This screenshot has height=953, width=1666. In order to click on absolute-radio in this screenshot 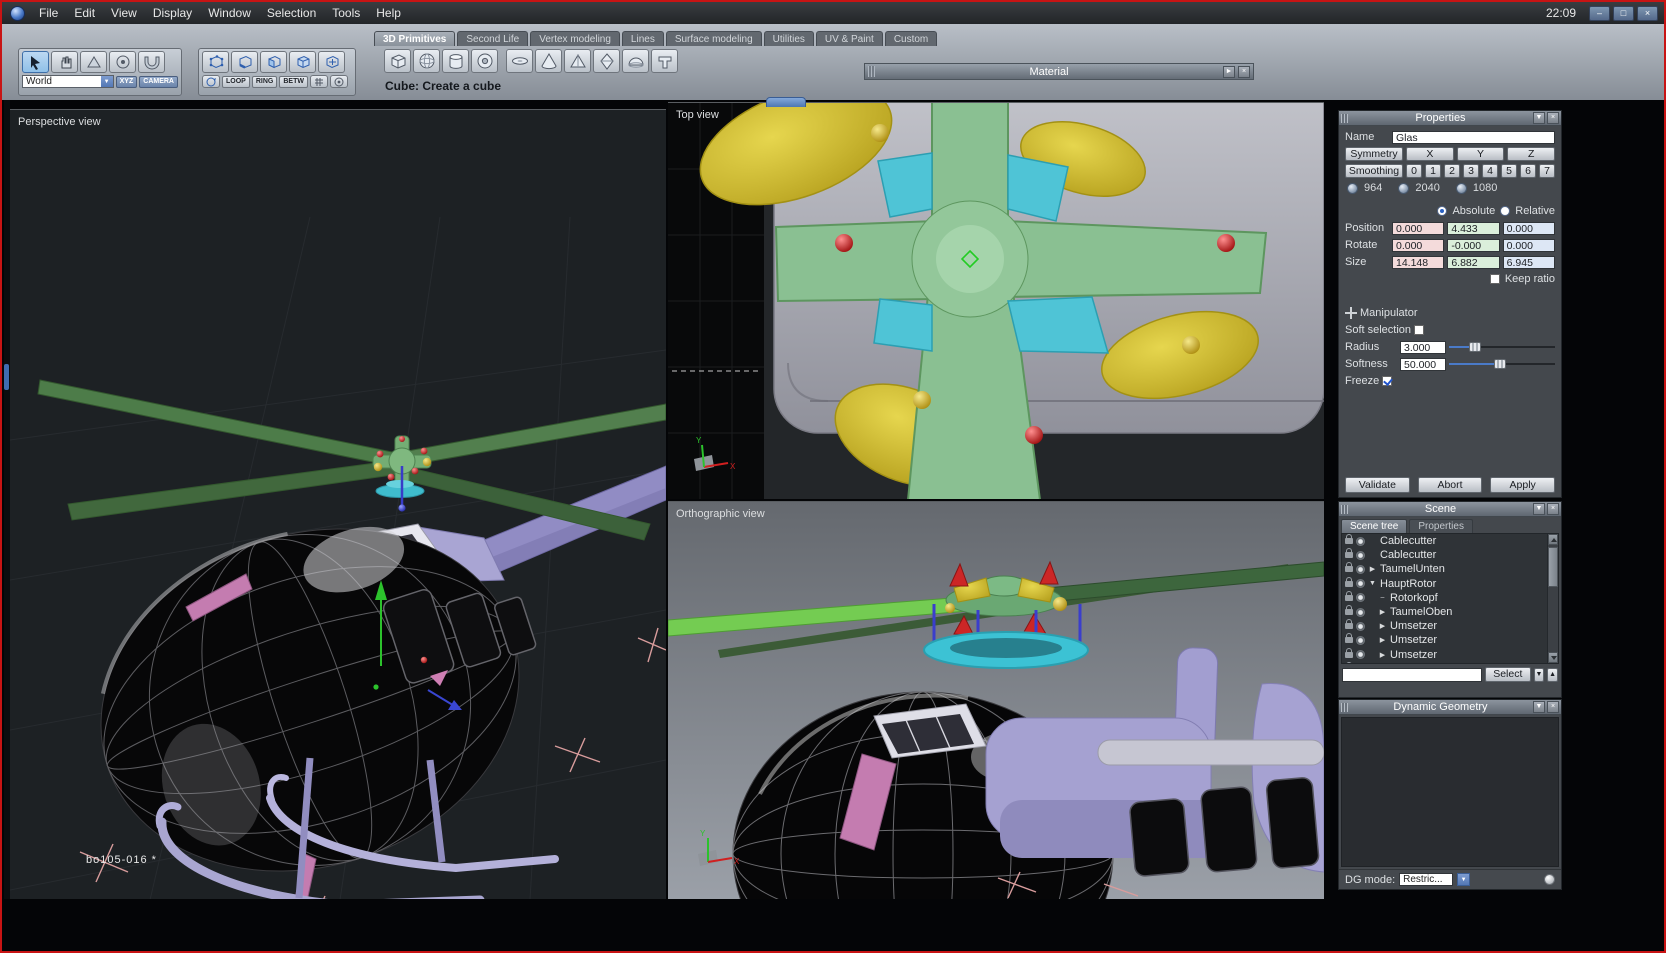, I will do `click(1442, 211)`.